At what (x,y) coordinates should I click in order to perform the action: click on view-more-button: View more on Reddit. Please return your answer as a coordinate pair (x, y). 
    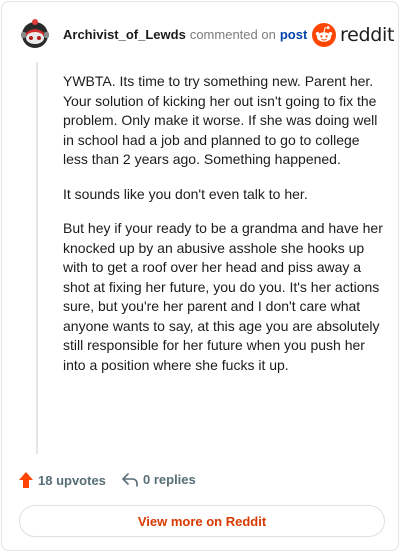
    Looking at the image, I should click on (202, 521).